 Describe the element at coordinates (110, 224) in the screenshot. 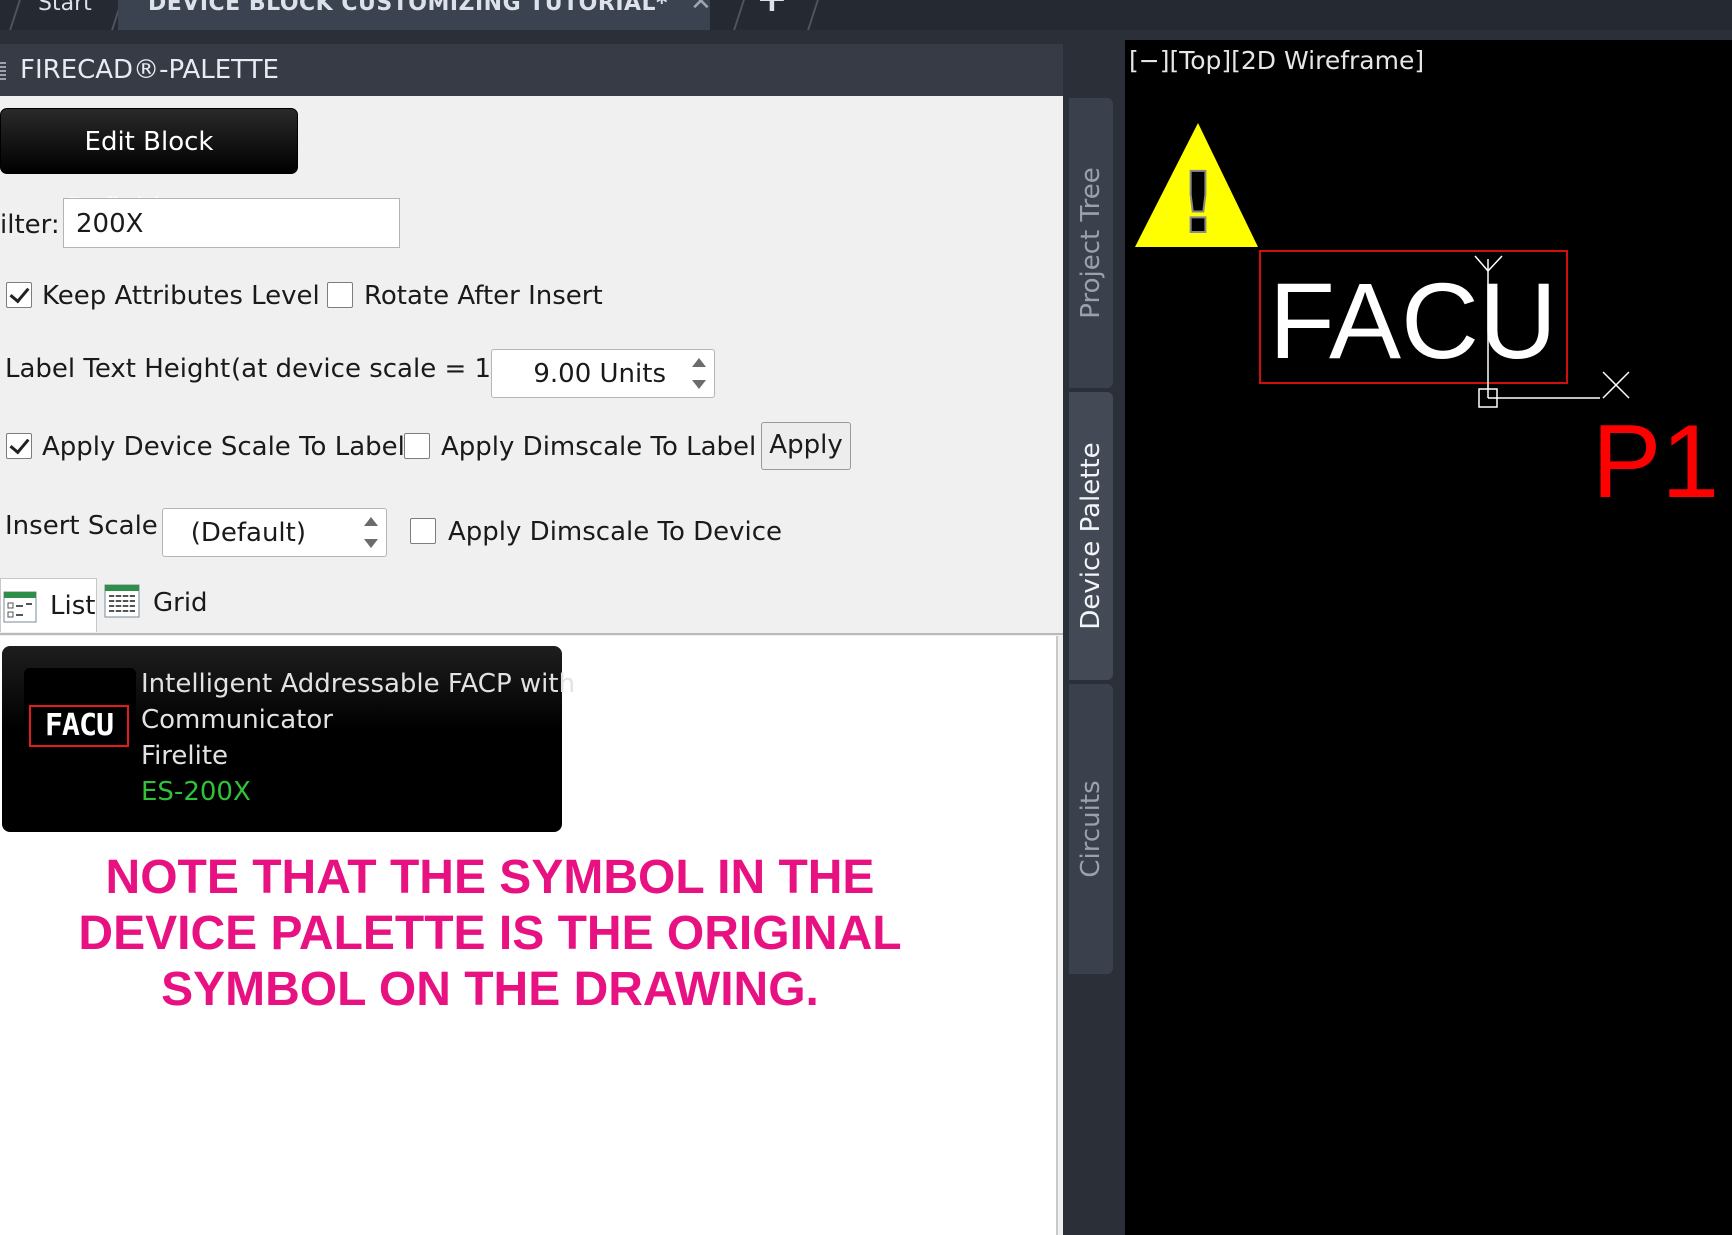

I see `filter-value: 200X` at that location.